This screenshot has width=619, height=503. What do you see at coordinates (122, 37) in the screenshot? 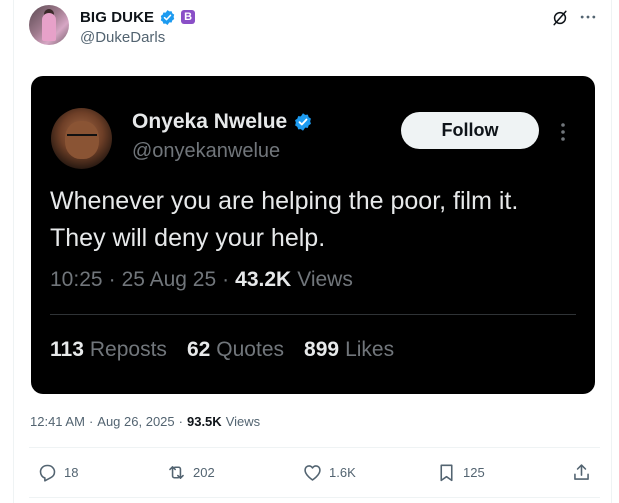
I see `author-handle: @DukeDarls` at bounding box center [122, 37].